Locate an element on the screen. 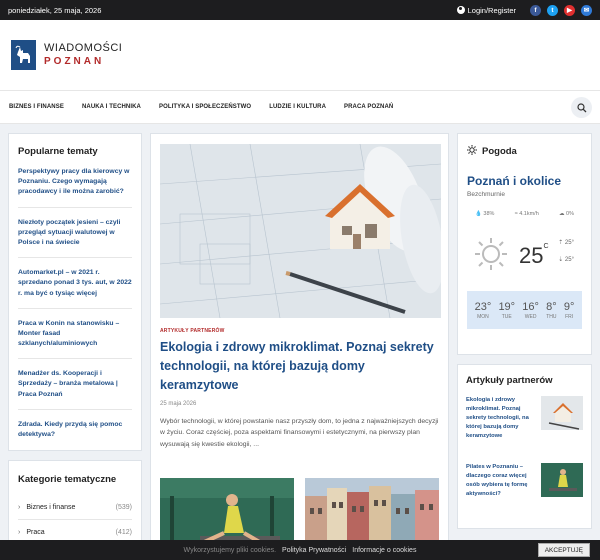  current-temperature: 25C is located at coordinates (534, 255).